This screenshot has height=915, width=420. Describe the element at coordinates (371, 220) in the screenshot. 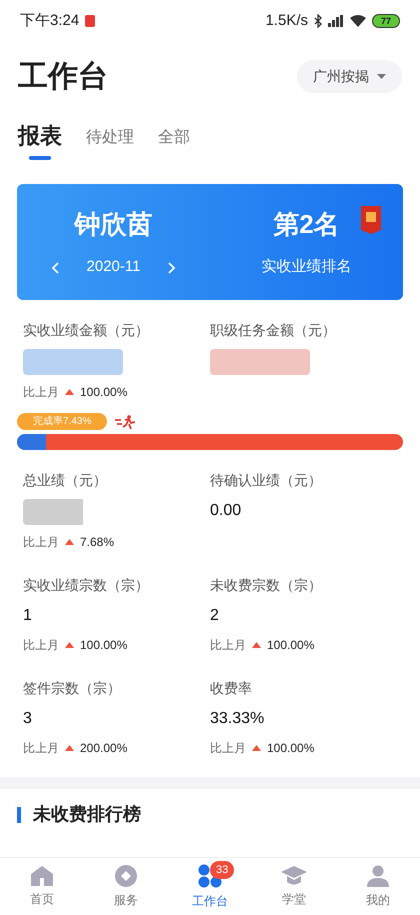

I see `pennant-icon` at that location.